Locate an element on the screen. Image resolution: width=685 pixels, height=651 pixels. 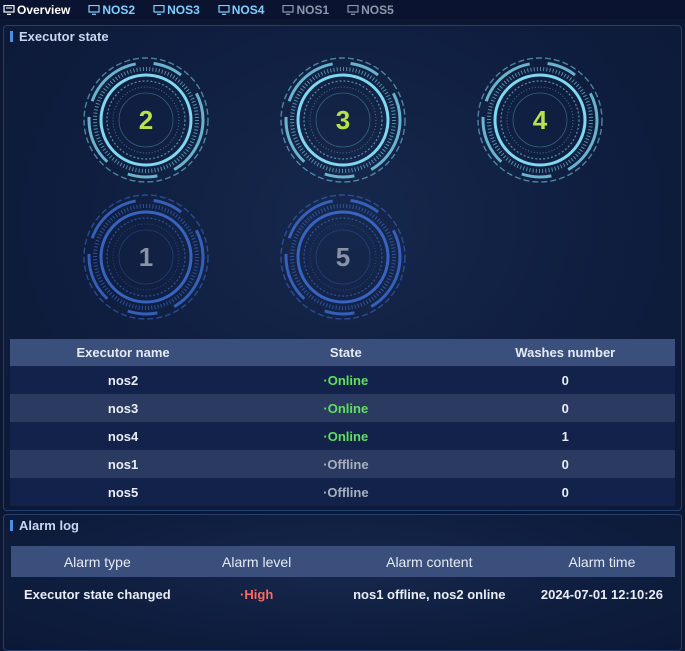
panel-title-text: Alarm log is located at coordinates (49, 525).